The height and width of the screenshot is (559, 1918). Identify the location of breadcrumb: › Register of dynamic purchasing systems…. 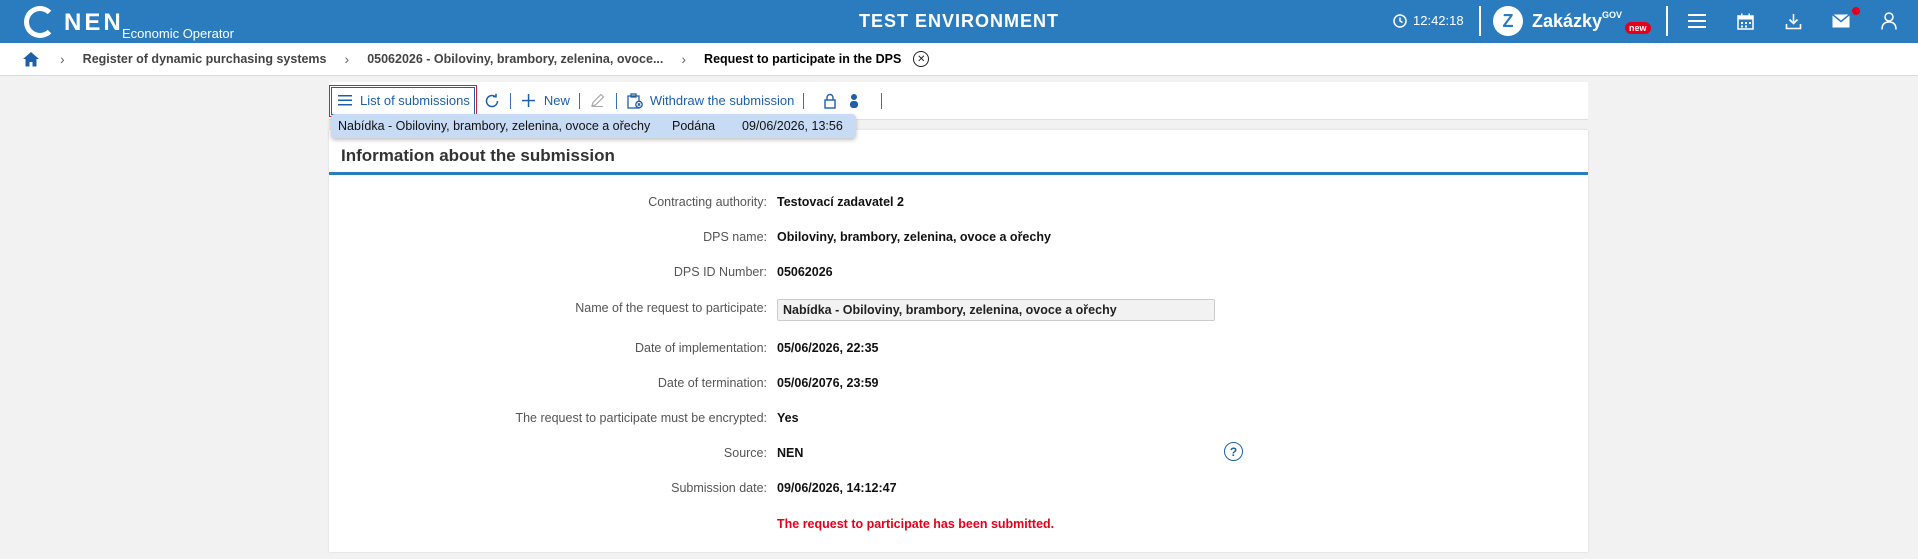
(959, 59).